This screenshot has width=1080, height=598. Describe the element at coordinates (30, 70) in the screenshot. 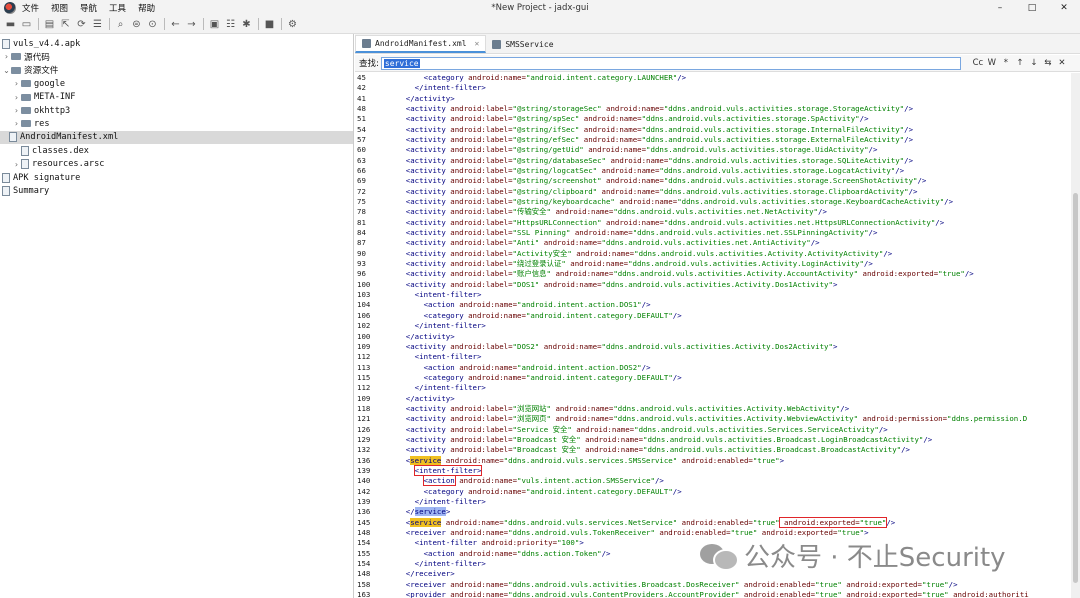

I see `tree-item: ⌄ 资源文件` at that location.